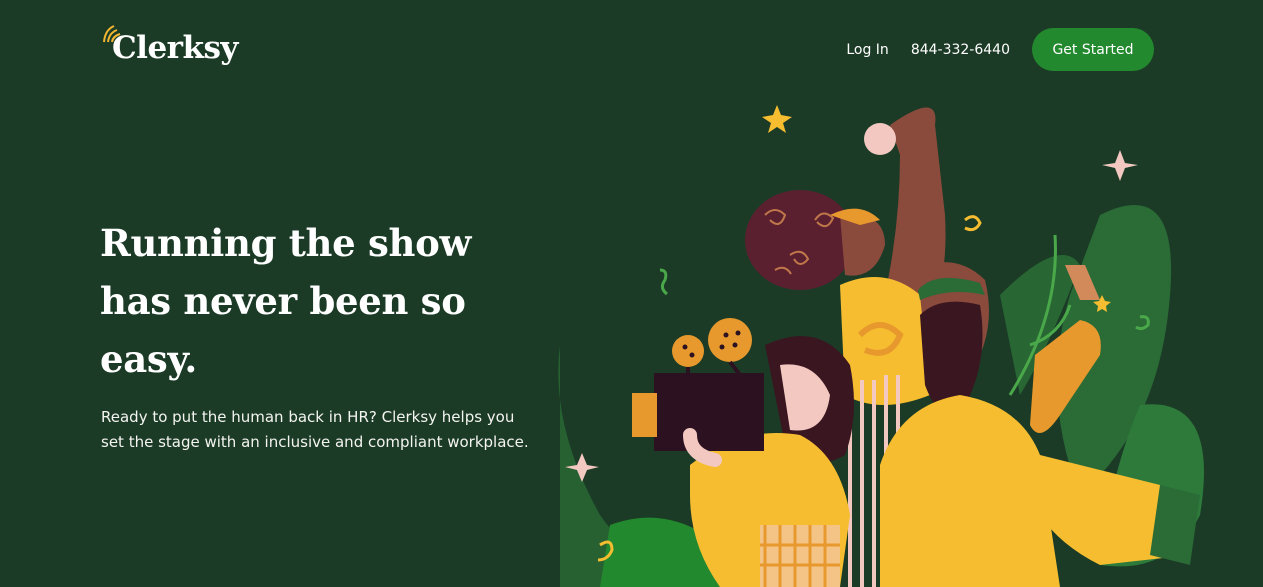 This screenshot has height=587, width=1263. Describe the element at coordinates (709, 412) in the screenshot. I see `camera-icon` at that location.